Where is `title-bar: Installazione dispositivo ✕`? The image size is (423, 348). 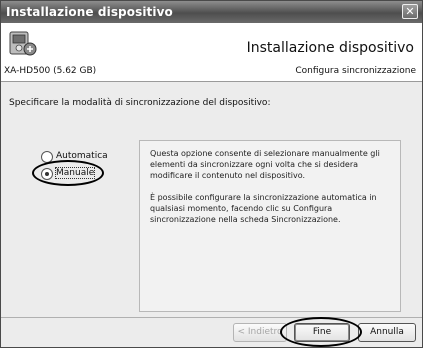
title-bar: Installazione dispositivo ✕ is located at coordinates (211, 12).